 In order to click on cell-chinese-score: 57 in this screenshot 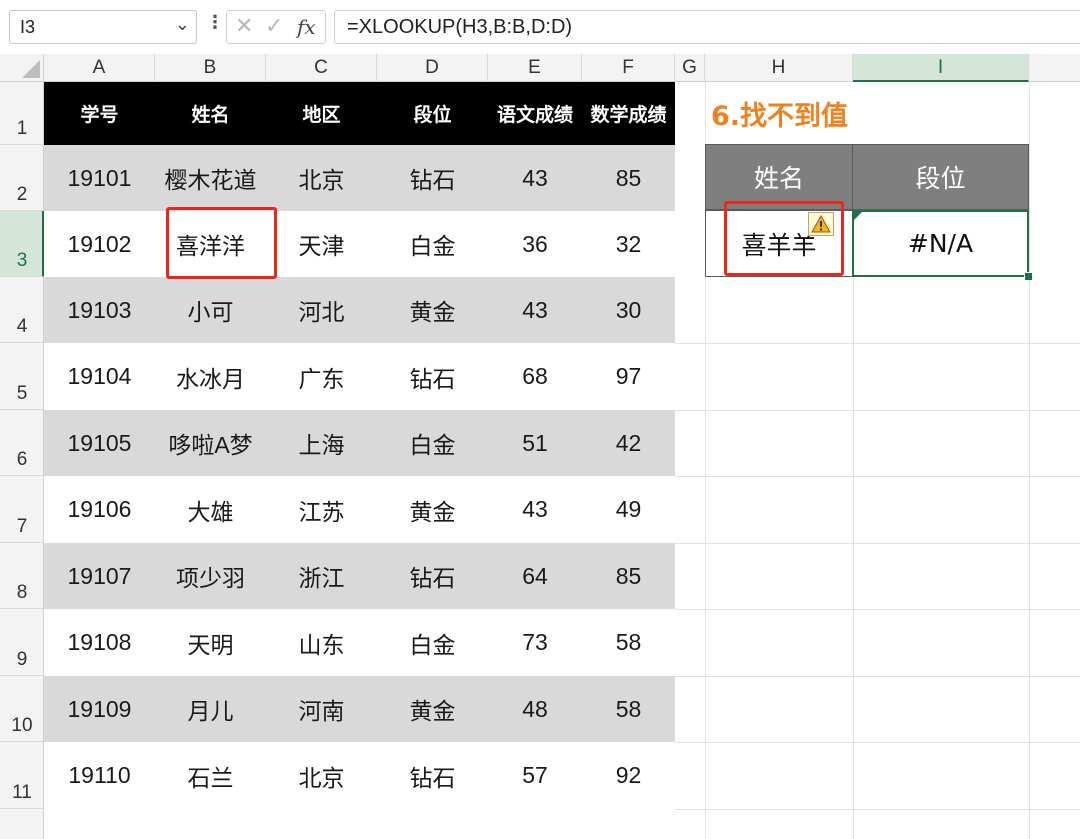, I will do `click(535, 775)`.